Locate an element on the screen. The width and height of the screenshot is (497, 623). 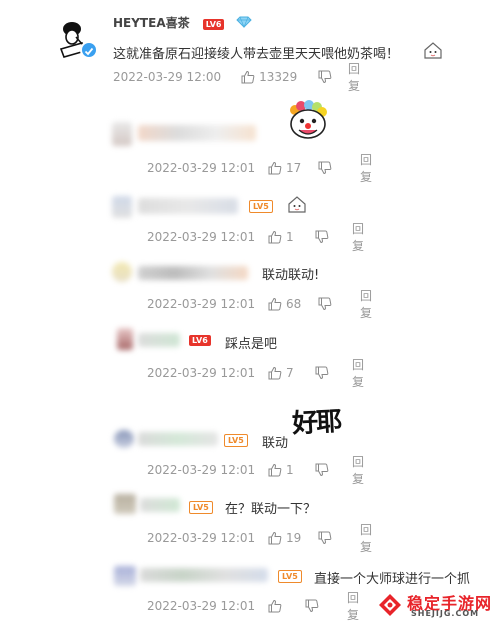
watermark-logo-icon is located at coordinates (390, 607).